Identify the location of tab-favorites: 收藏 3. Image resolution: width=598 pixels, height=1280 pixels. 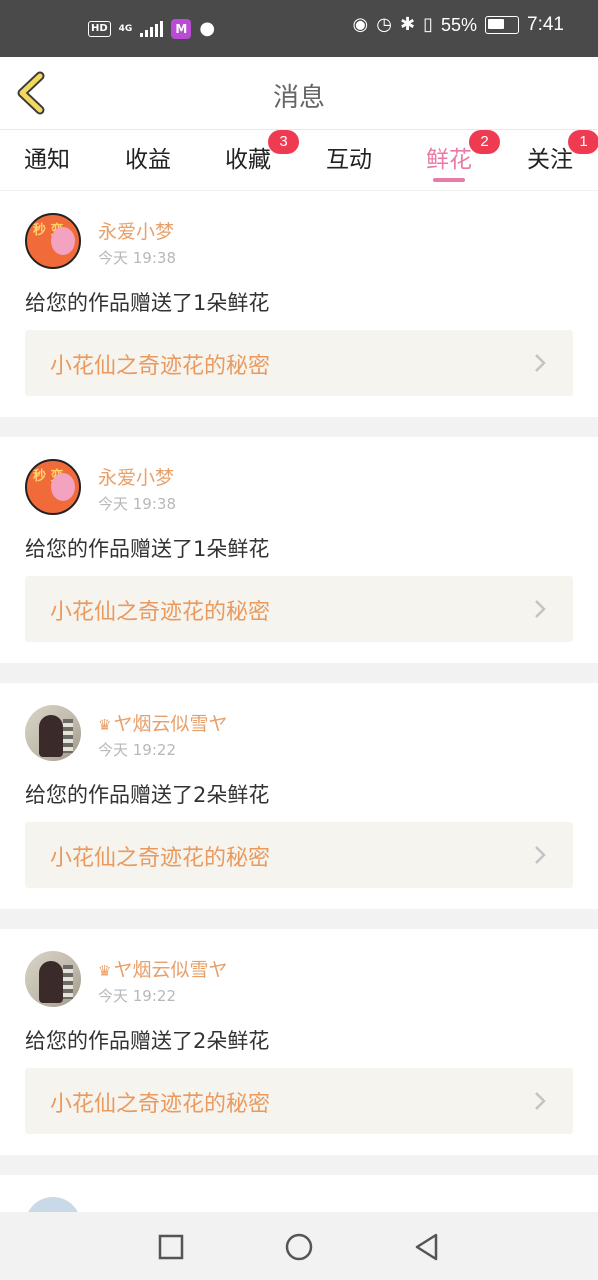
(262, 152).